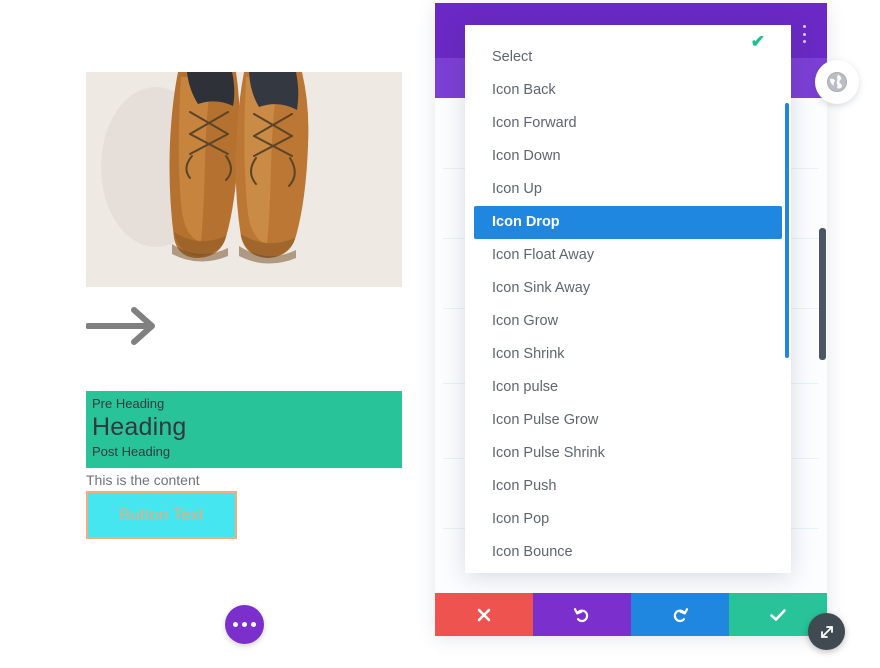 This screenshot has height=668, width=880. What do you see at coordinates (120, 326) in the screenshot?
I see `arrow-right-glyph` at bounding box center [120, 326].